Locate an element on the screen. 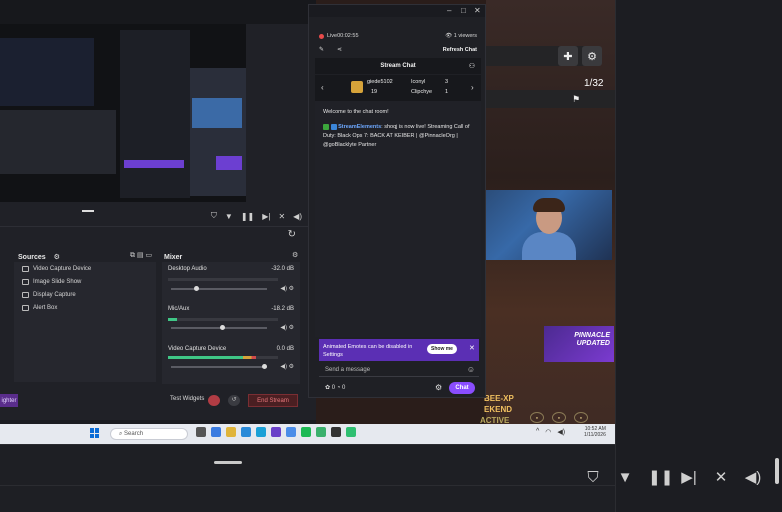 The height and width of the screenshot is (512, 782). audio-meter is located at coordinates (223, 319).